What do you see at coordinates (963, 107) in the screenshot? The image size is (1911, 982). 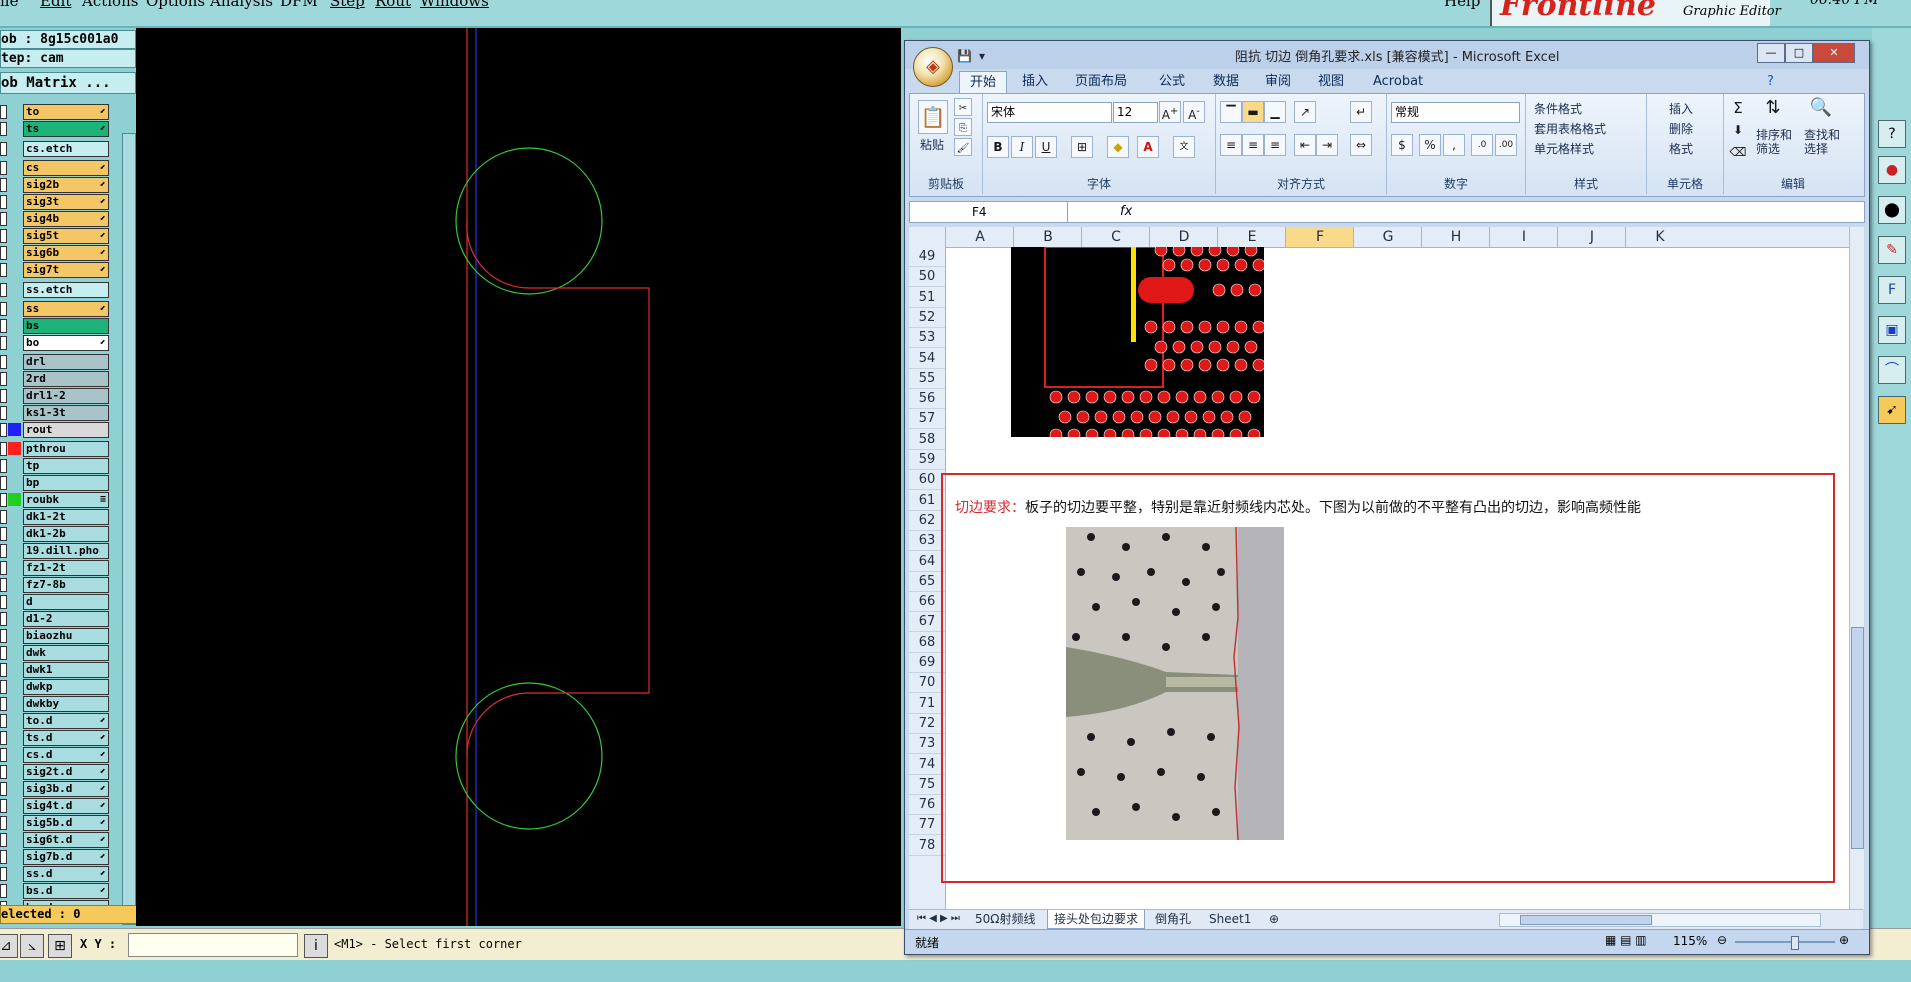 I see `cut-icon: ✂` at bounding box center [963, 107].